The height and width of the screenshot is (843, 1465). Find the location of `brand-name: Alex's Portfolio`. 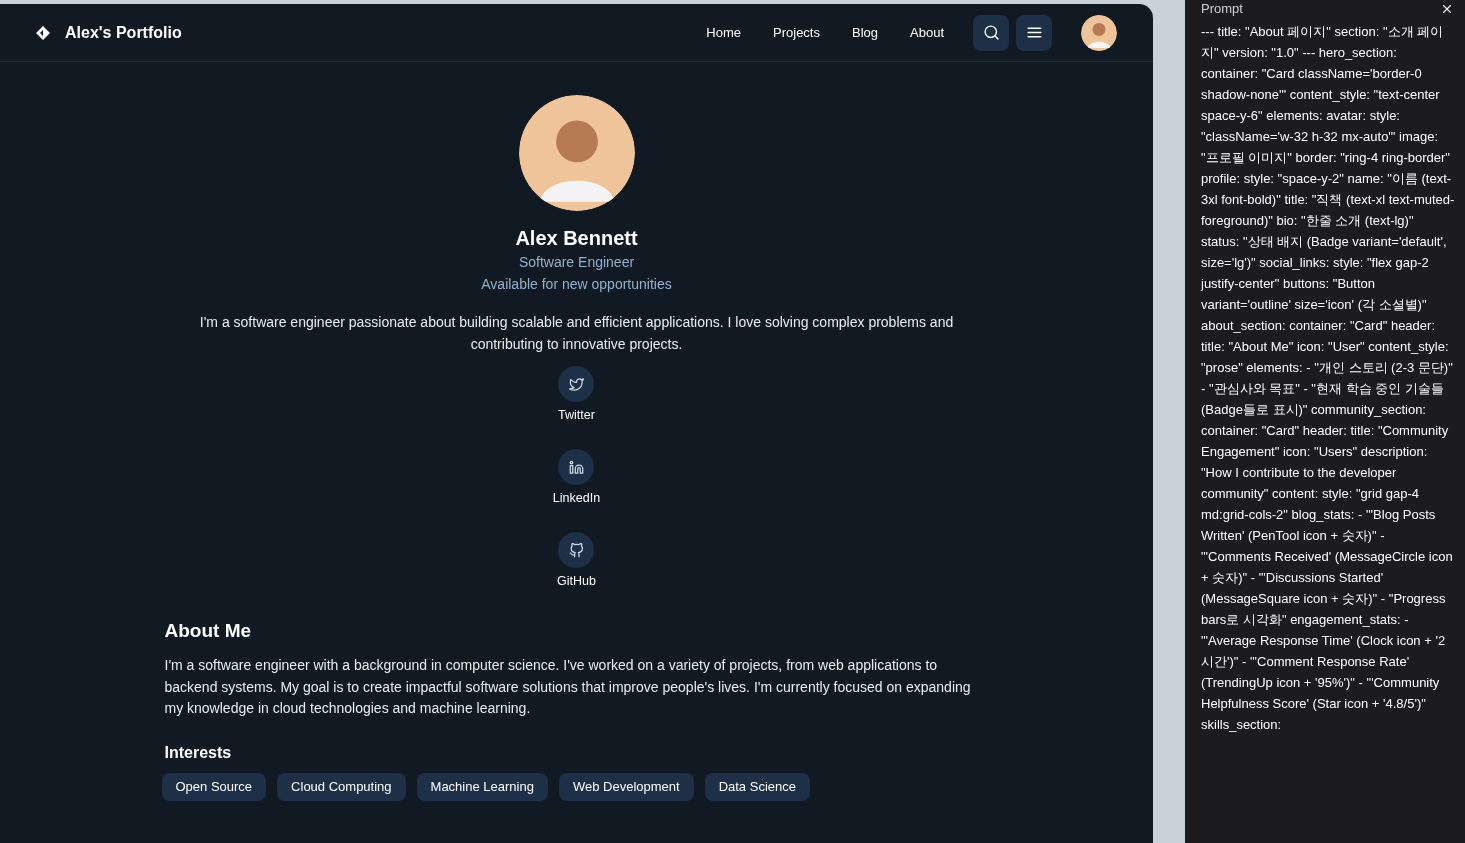

brand-name: Alex's Portfolio is located at coordinates (123, 32).